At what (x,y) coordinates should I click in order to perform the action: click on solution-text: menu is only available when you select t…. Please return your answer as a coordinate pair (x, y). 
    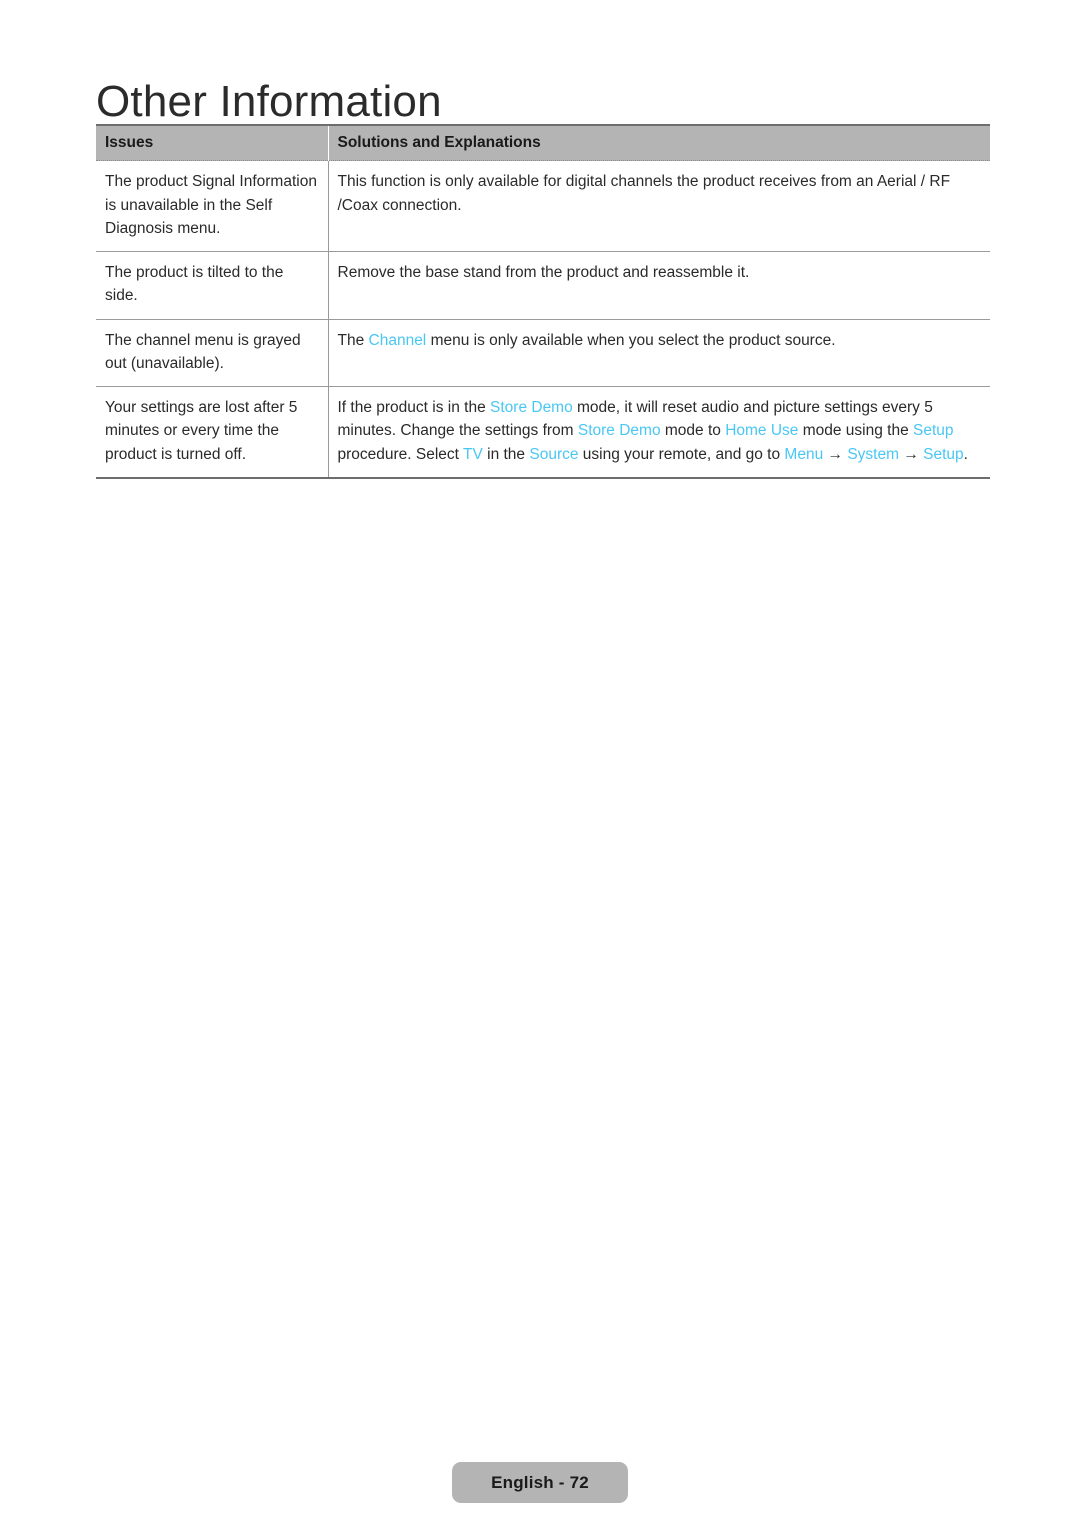
    Looking at the image, I should click on (631, 340).